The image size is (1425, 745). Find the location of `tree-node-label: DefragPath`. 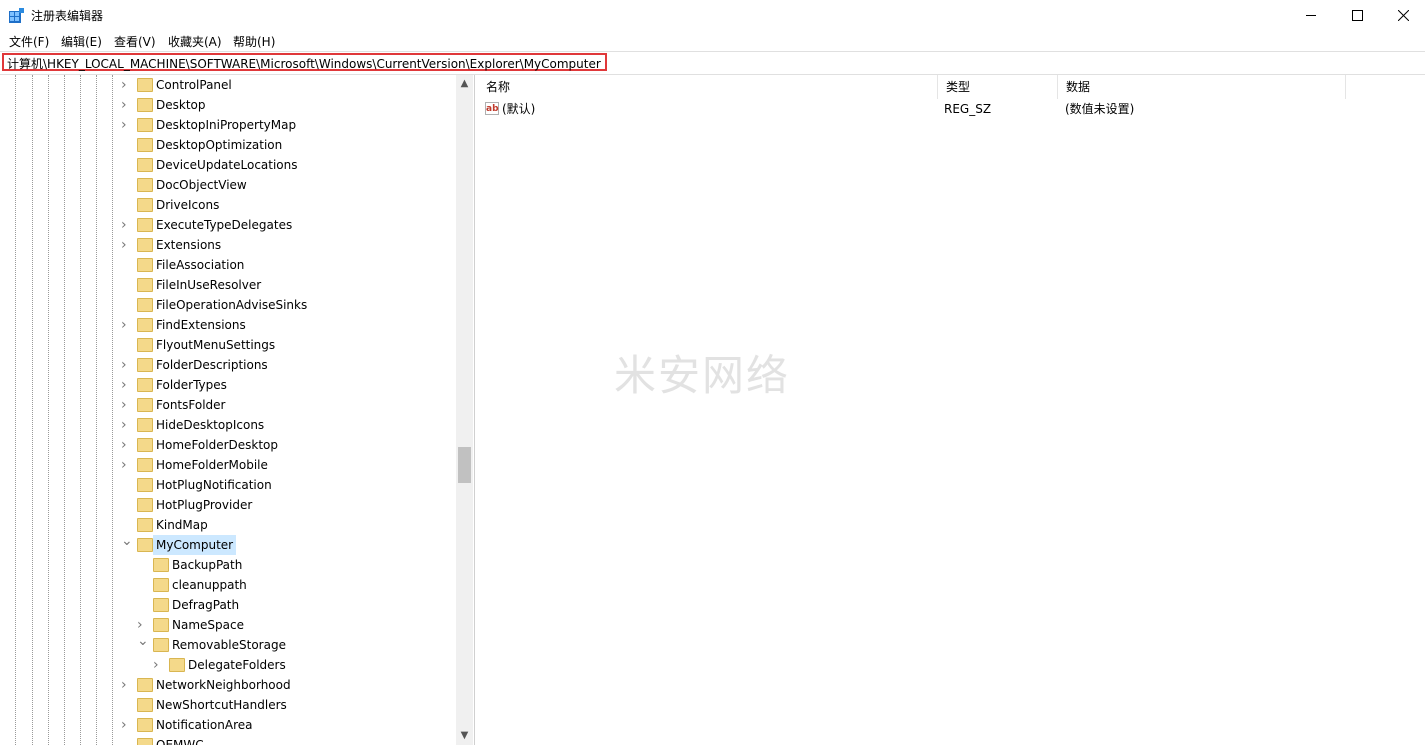

tree-node-label: DefragPath is located at coordinates (206, 605).